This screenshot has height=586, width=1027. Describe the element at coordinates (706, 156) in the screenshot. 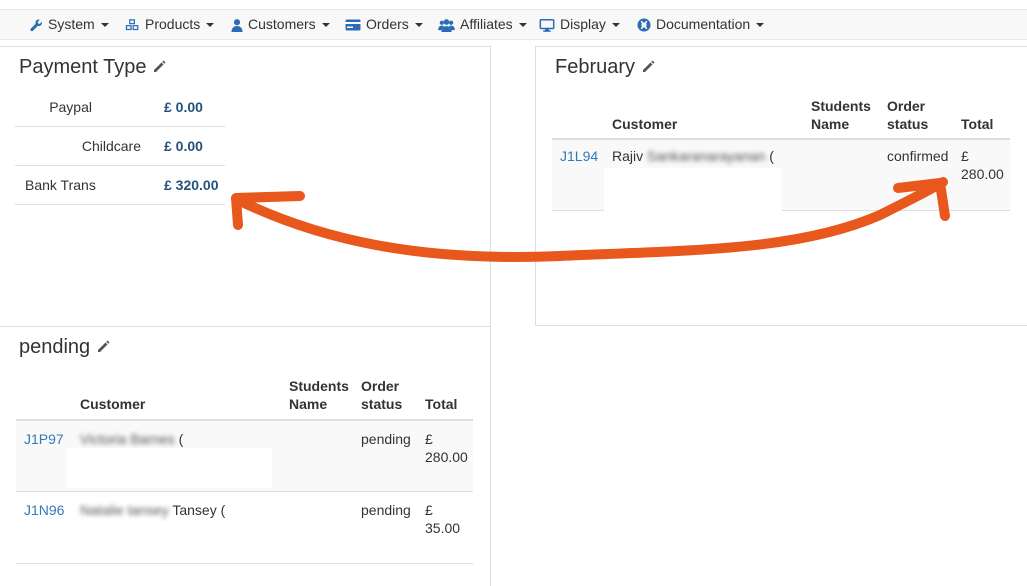

I see `customer-surname-blurred: Sankaranarayanan` at that location.